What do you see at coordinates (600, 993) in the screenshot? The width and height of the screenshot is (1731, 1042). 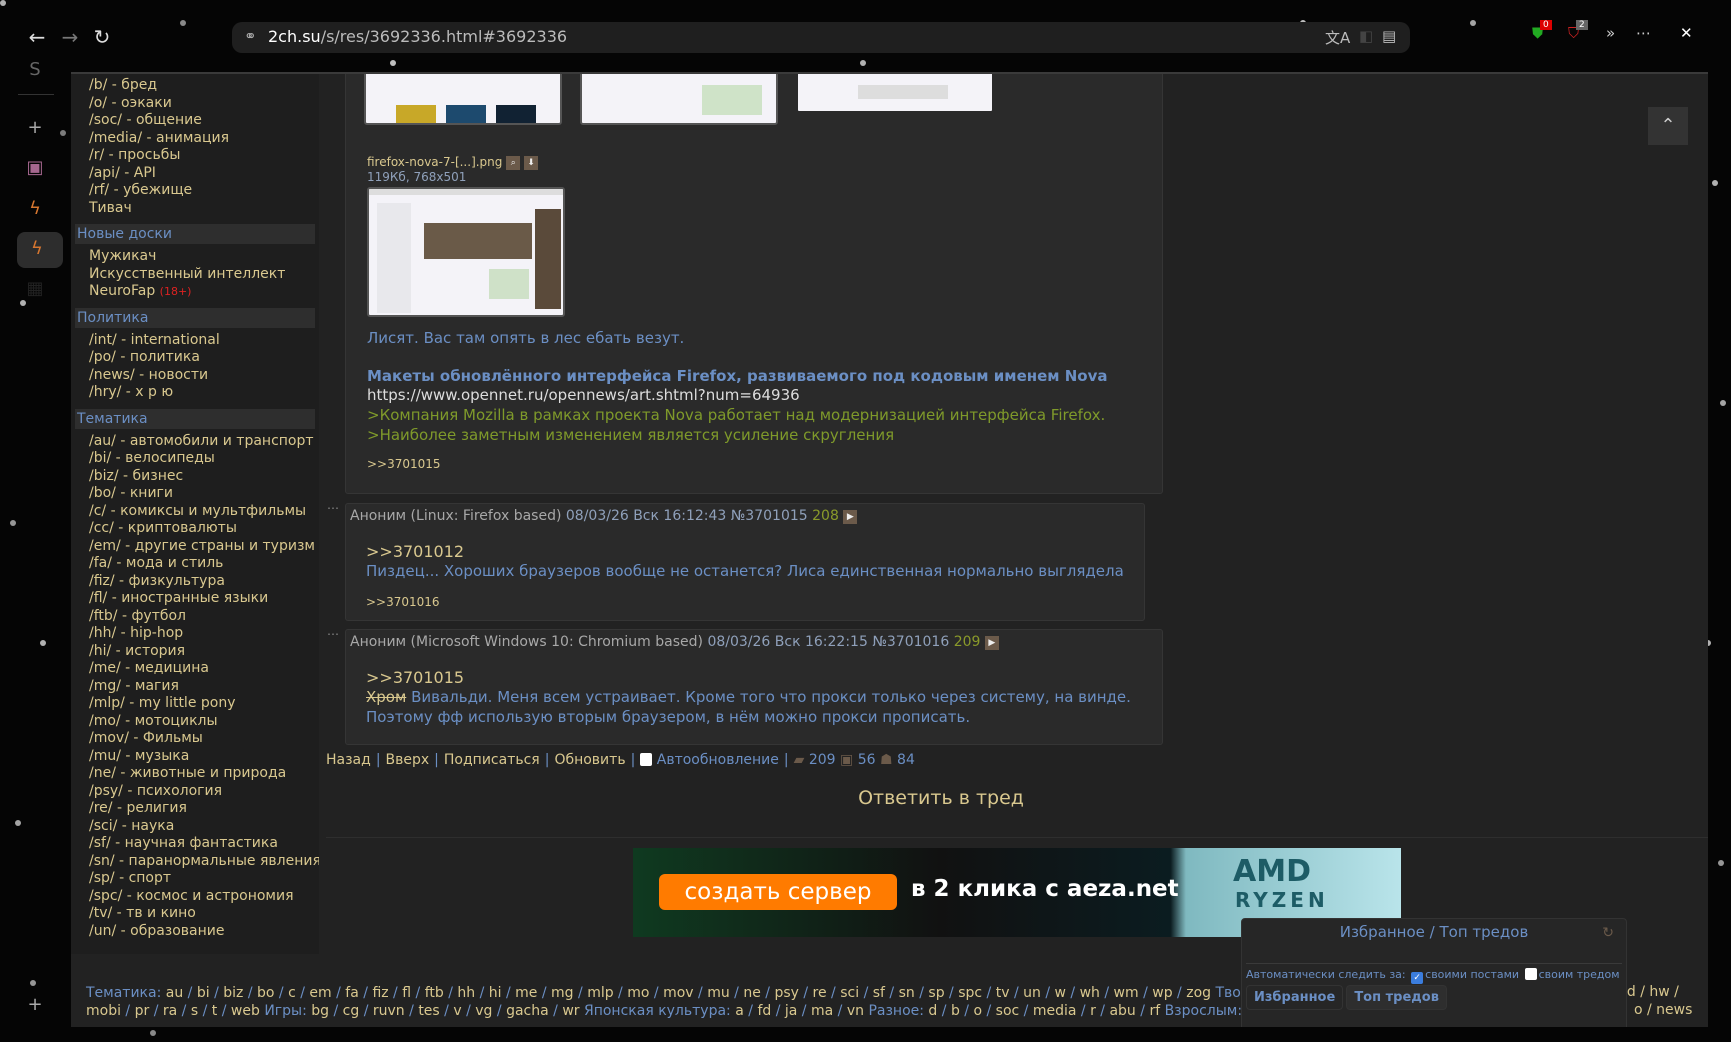 I see `footer-board-link: mlp` at bounding box center [600, 993].